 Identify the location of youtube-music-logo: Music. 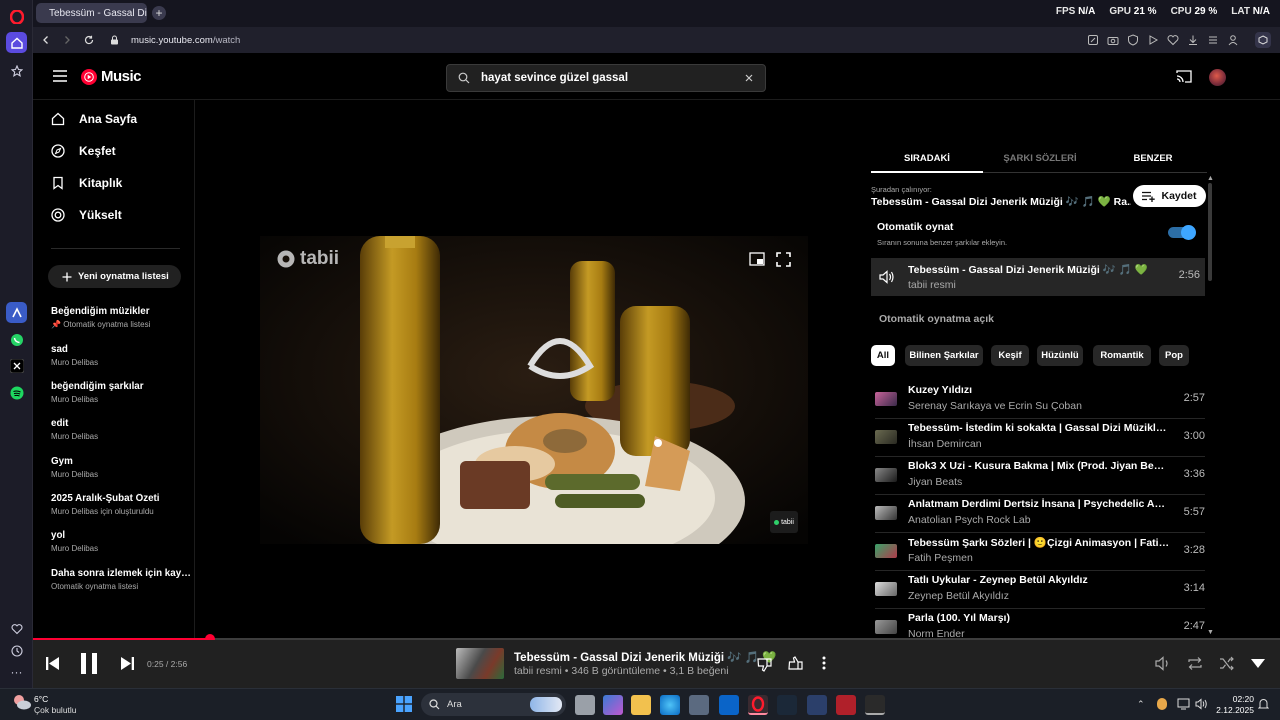
(111, 76).